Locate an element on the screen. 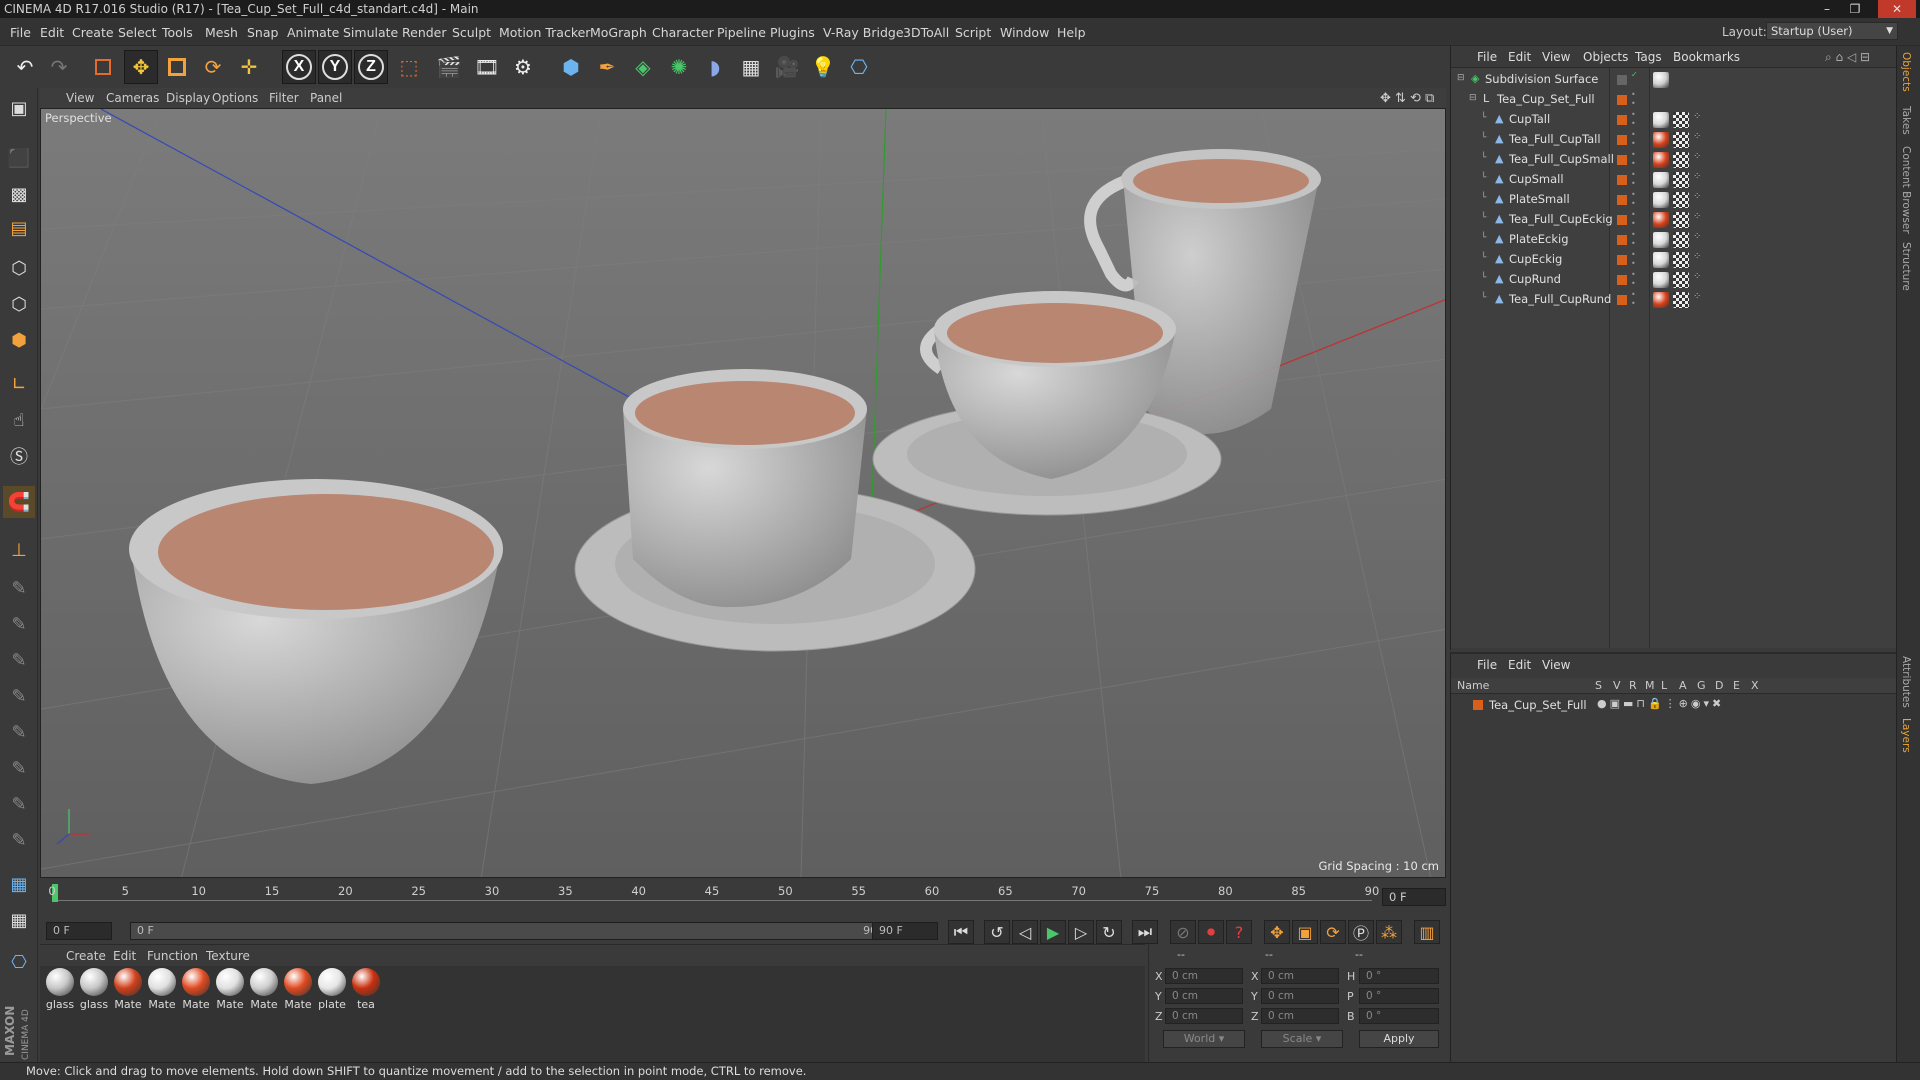 This screenshot has height=1080, width=1920. keyframe-selection-button: ? is located at coordinates (1239, 932).